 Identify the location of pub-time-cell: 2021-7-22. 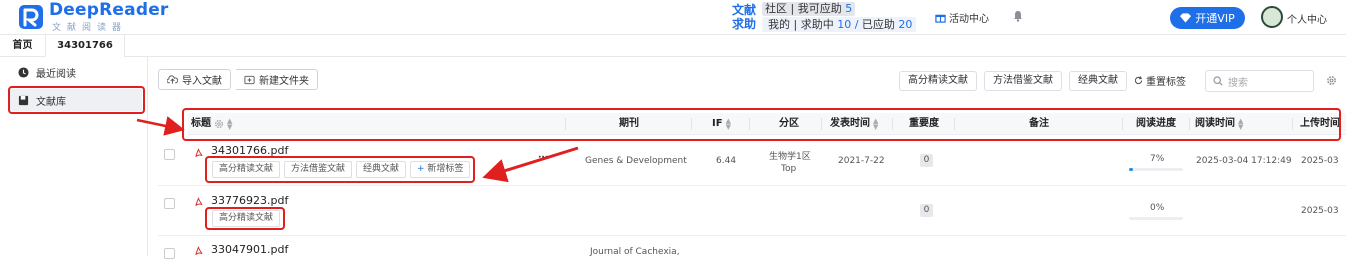
(861, 161).